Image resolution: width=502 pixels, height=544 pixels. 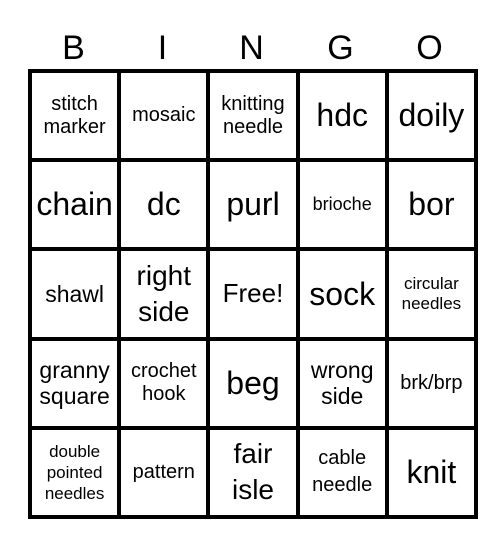 I want to click on cell-label: circular needles, so click(x=431, y=293).